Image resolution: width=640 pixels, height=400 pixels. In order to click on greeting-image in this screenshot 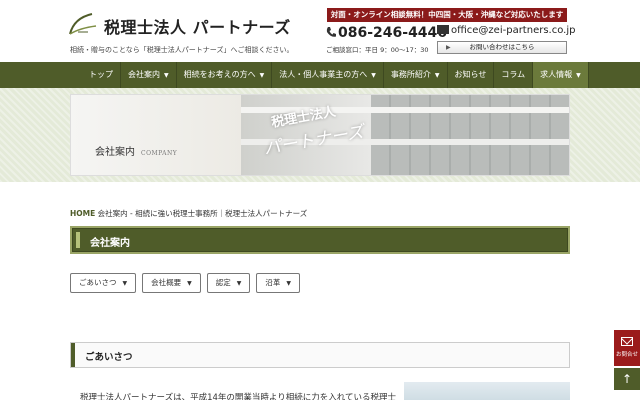, I will do `click(487, 391)`.